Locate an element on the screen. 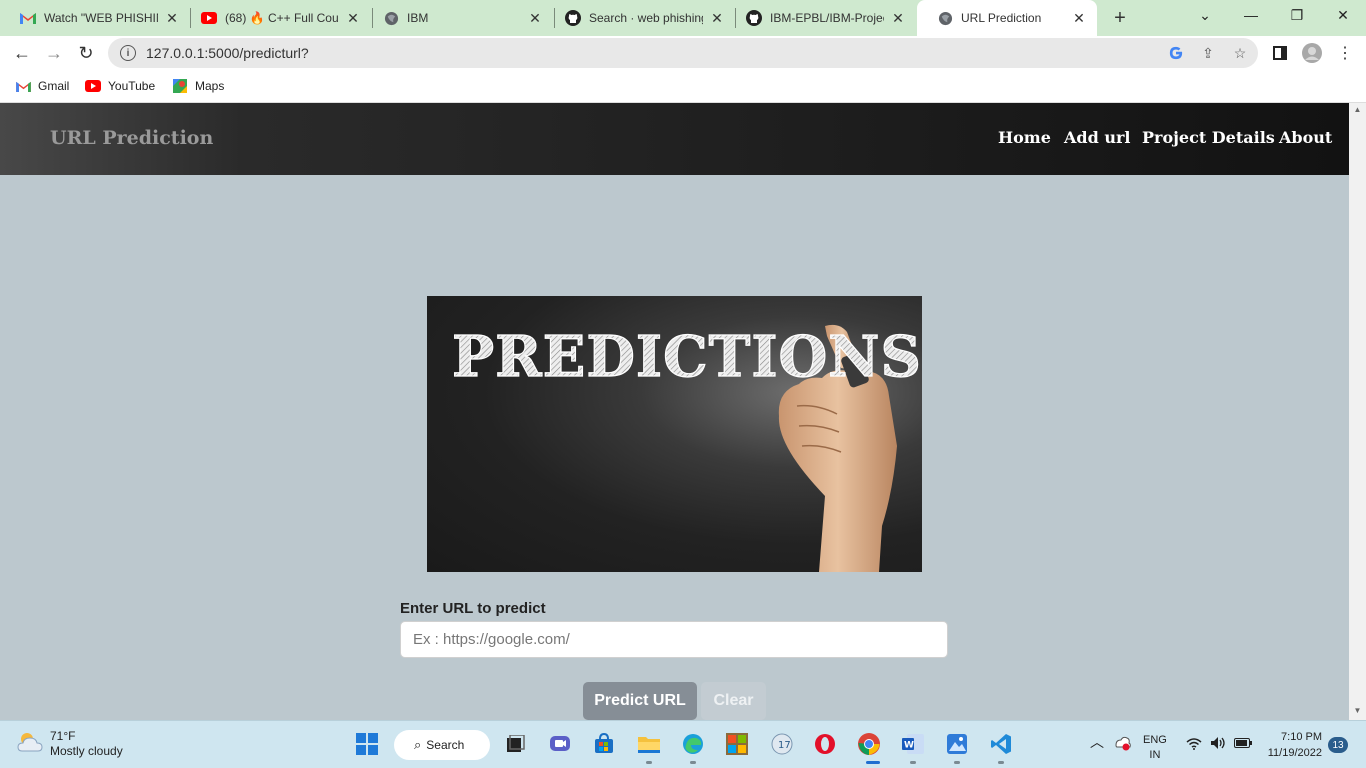 Image resolution: width=1366 pixels, height=768 pixels. nav-about: About is located at coordinates (1305, 137).